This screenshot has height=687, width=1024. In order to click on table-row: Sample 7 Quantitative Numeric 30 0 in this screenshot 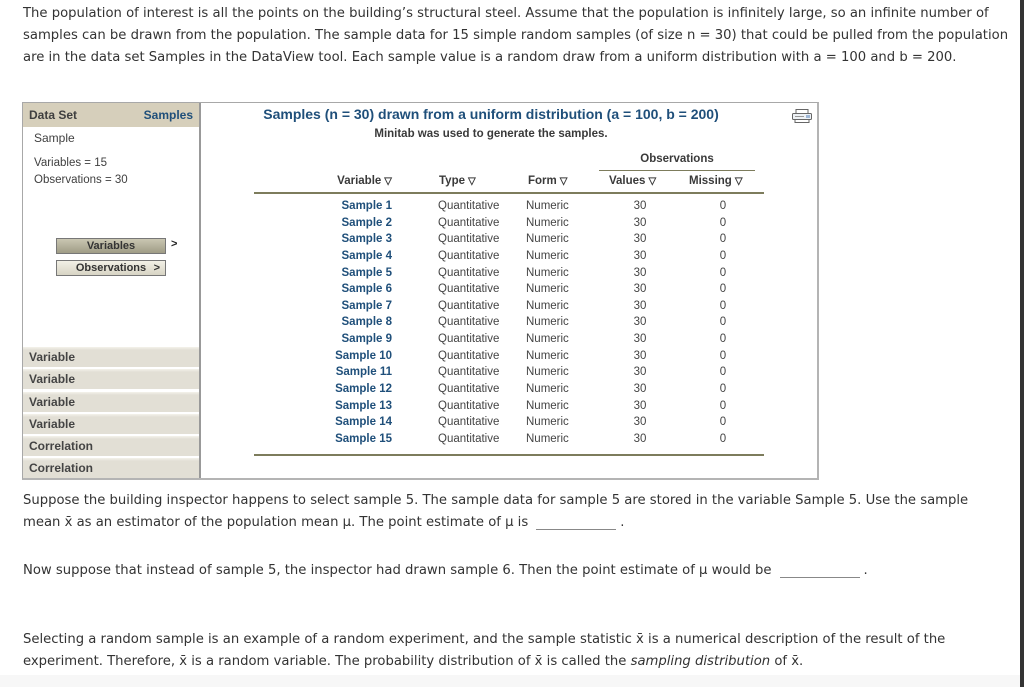, I will do `click(509, 308)`.